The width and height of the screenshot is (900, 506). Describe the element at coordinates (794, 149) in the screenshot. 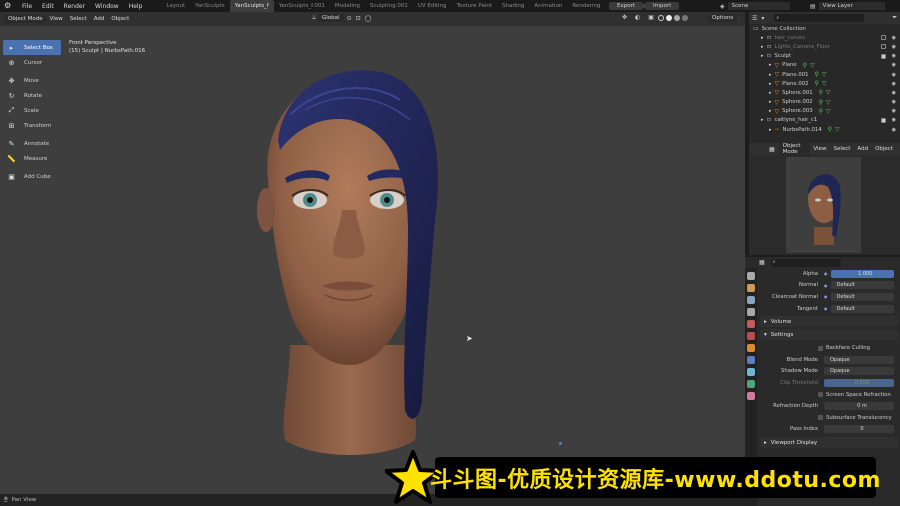

I see `preview-mode-dropdown: Object Mode` at that location.